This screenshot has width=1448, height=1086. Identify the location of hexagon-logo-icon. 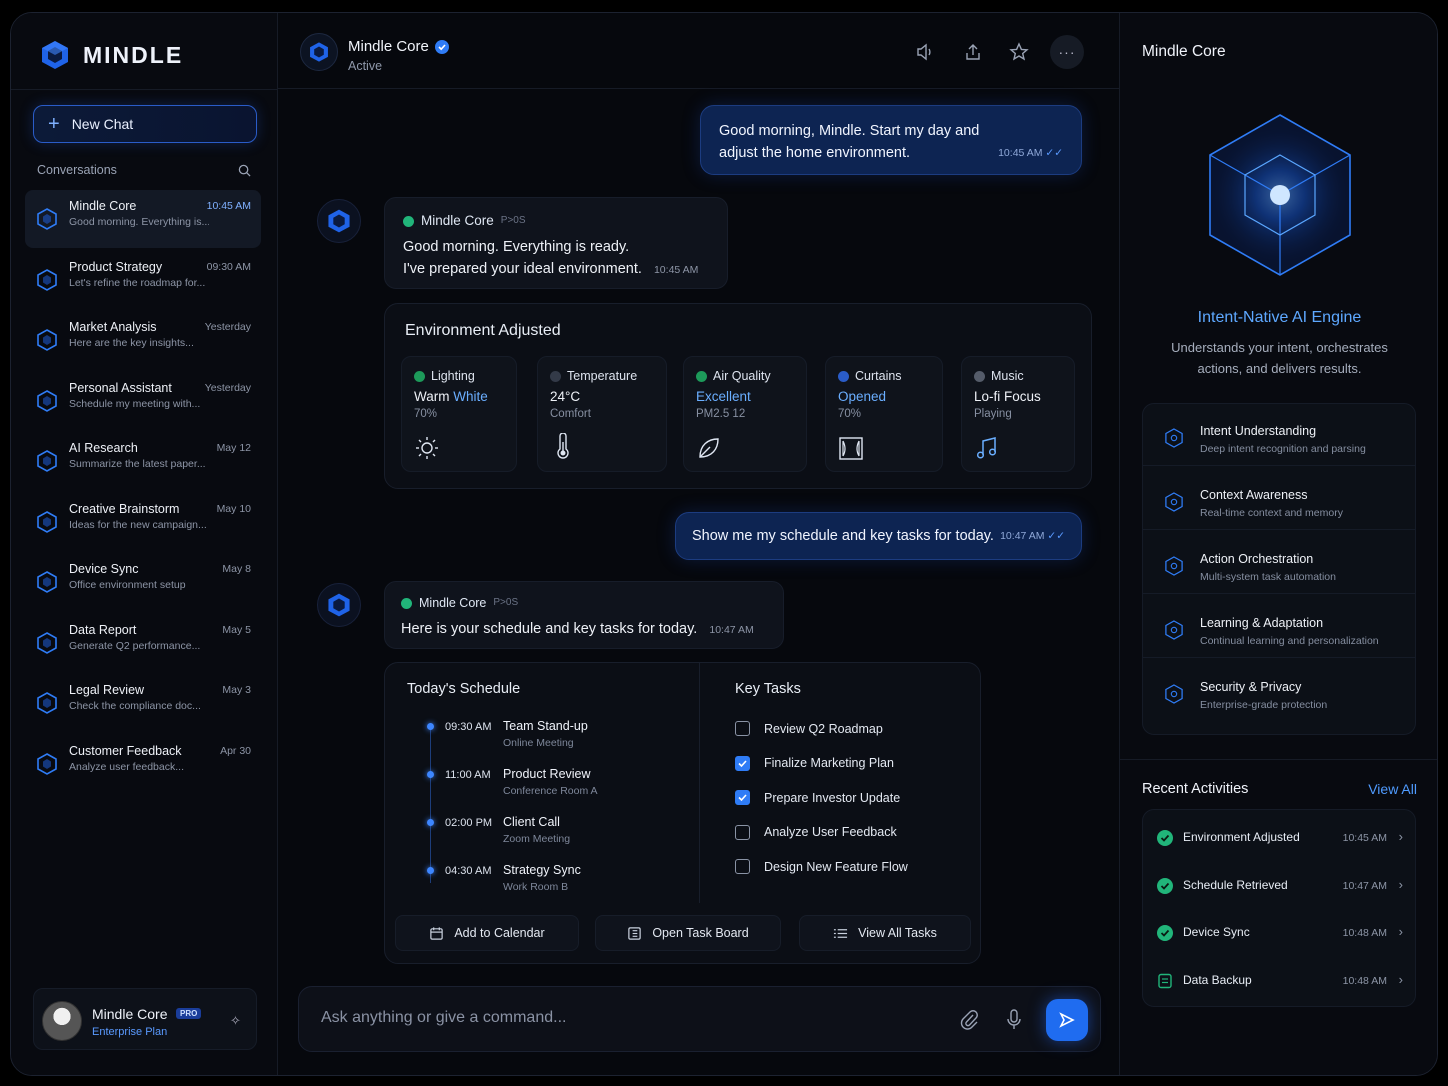
(319, 52).